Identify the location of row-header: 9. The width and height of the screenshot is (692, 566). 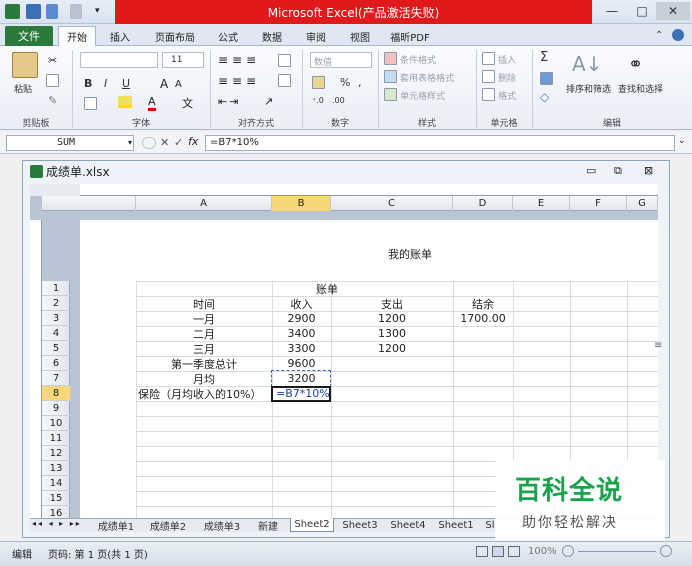
(56, 408).